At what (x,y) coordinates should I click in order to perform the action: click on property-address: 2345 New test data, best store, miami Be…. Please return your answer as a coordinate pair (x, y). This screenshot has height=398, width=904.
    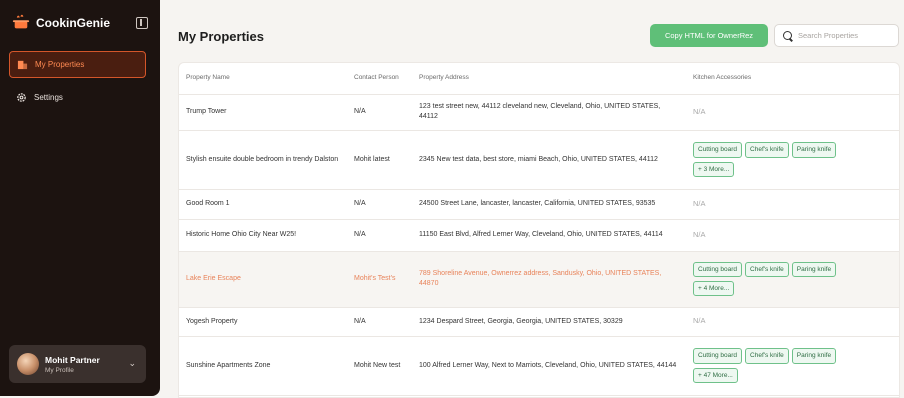
    Looking at the image, I should click on (549, 160).